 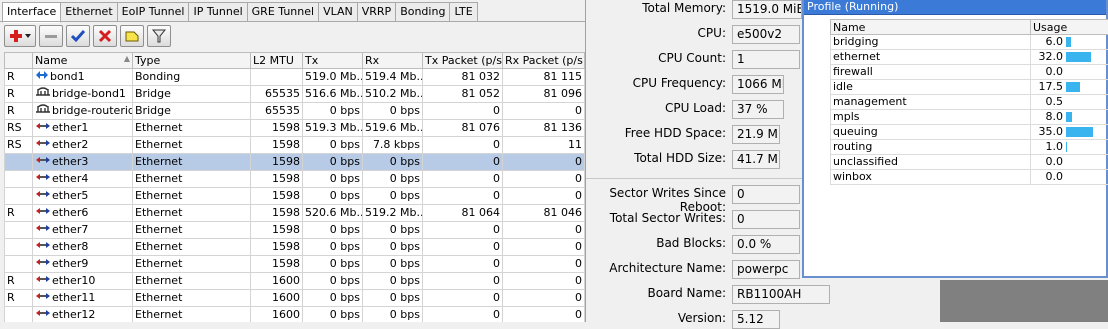 What do you see at coordinates (544, 94) in the screenshot?
I see `interface-rx-packet: 81 096` at bounding box center [544, 94].